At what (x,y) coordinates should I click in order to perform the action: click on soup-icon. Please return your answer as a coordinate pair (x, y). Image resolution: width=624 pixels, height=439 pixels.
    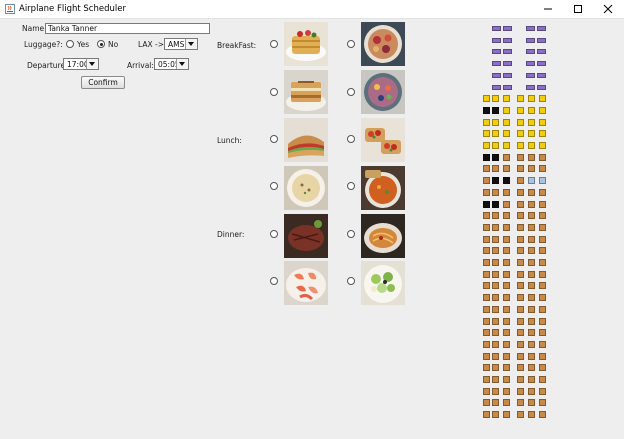
    Looking at the image, I should click on (306, 188).